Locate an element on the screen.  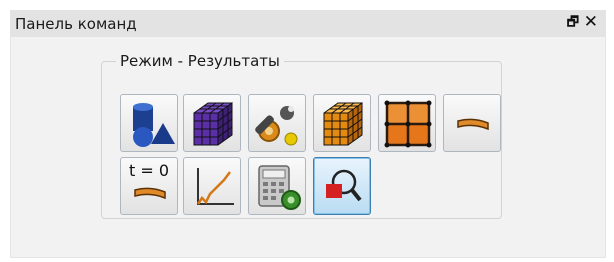
deformed-beam-icon is located at coordinates (473, 124).